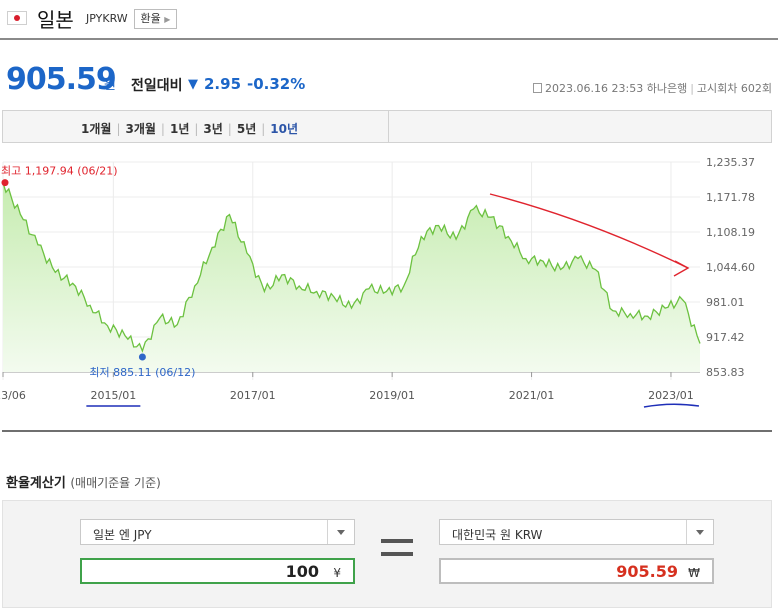  I want to click on current-rate: 905.59, so click(61, 79).